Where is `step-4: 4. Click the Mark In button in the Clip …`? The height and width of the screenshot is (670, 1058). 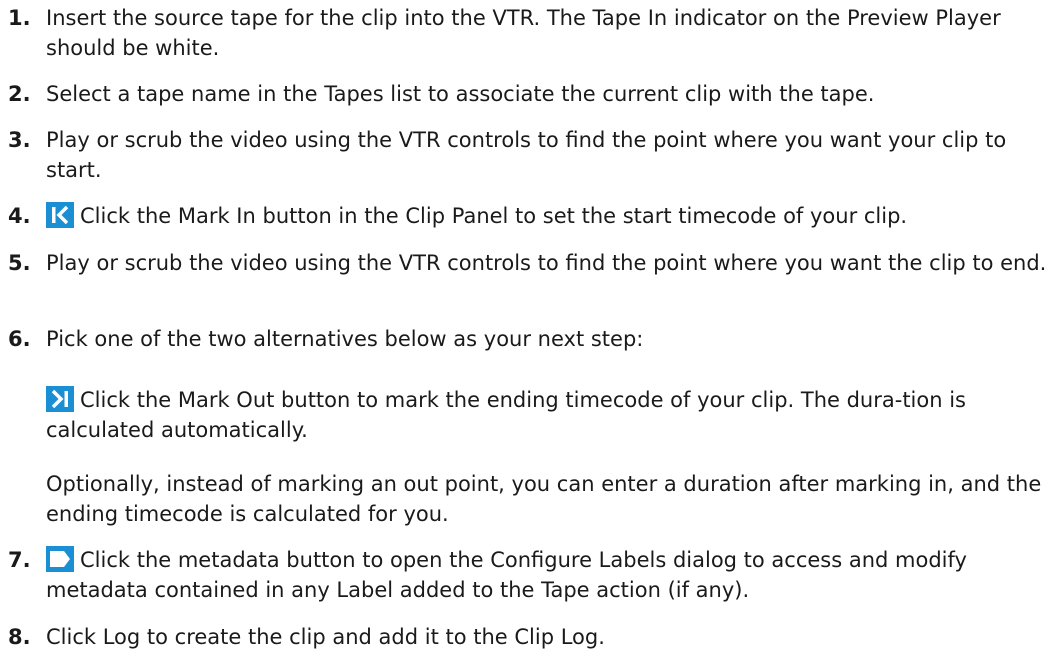 step-4: 4. Click the Mark In button in the Clip … is located at coordinates (532, 216).